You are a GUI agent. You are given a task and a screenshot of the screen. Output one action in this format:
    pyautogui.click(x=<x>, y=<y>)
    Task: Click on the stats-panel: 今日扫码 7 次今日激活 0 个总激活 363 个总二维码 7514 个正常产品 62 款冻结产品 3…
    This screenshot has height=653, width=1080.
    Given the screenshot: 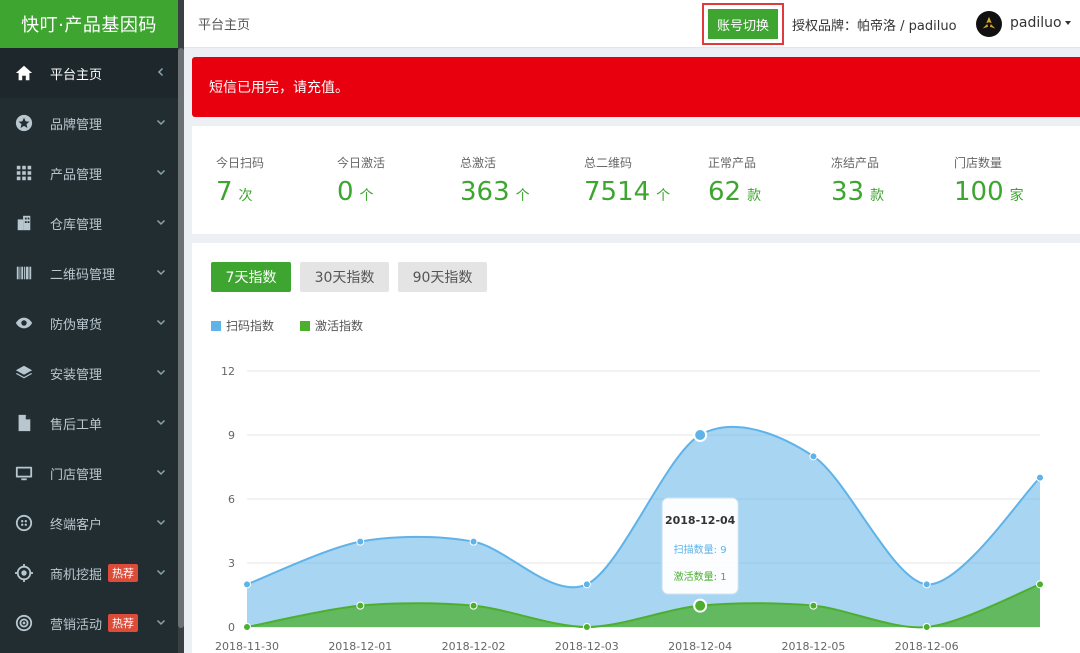 What is the action you would take?
    pyautogui.click(x=636, y=180)
    